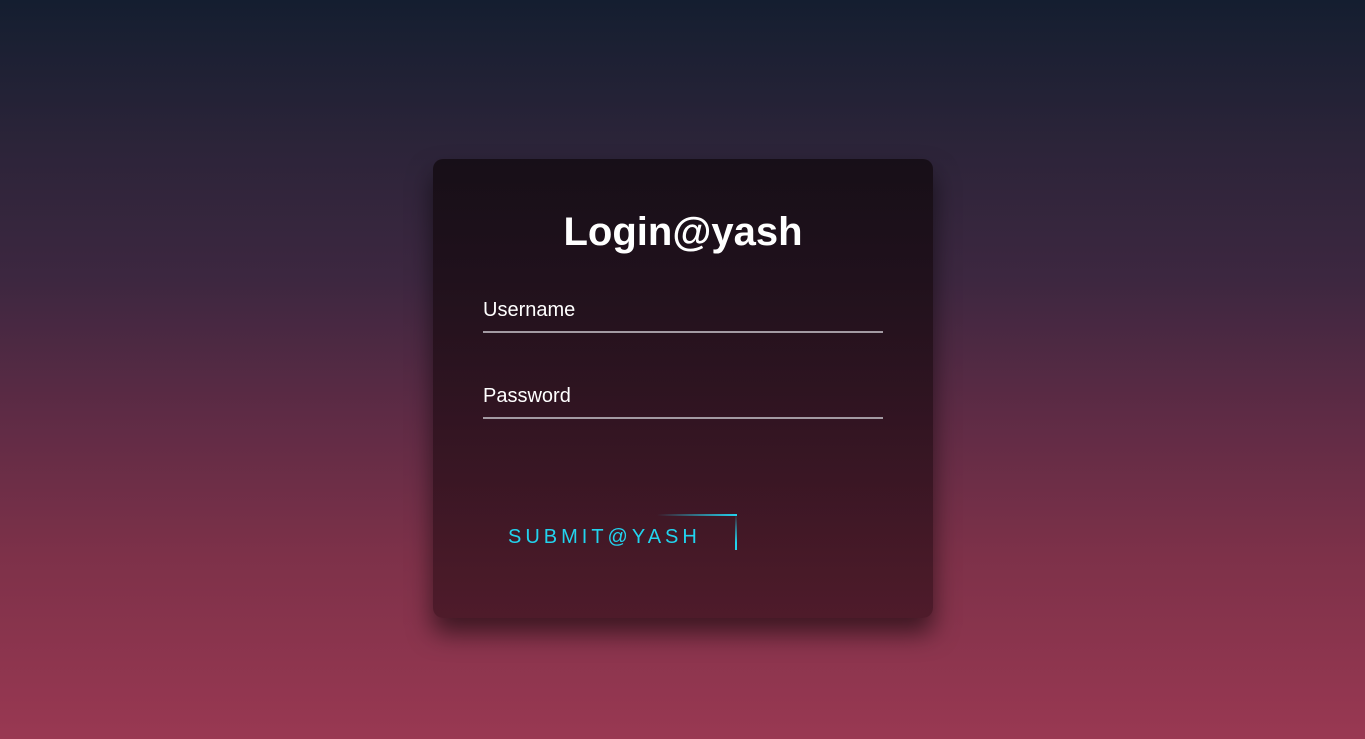 This screenshot has height=739, width=1365. I want to click on username-group: Username, so click(683, 313).